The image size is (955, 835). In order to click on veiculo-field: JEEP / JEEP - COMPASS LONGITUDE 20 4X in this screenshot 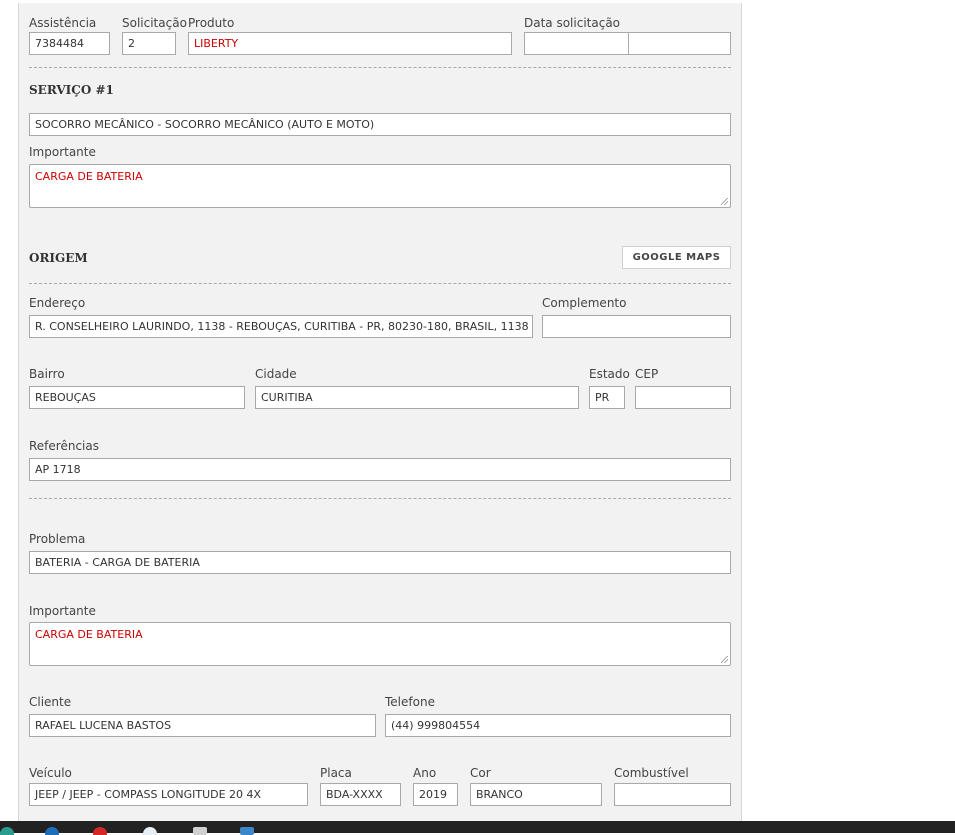, I will do `click(168, 794)`.